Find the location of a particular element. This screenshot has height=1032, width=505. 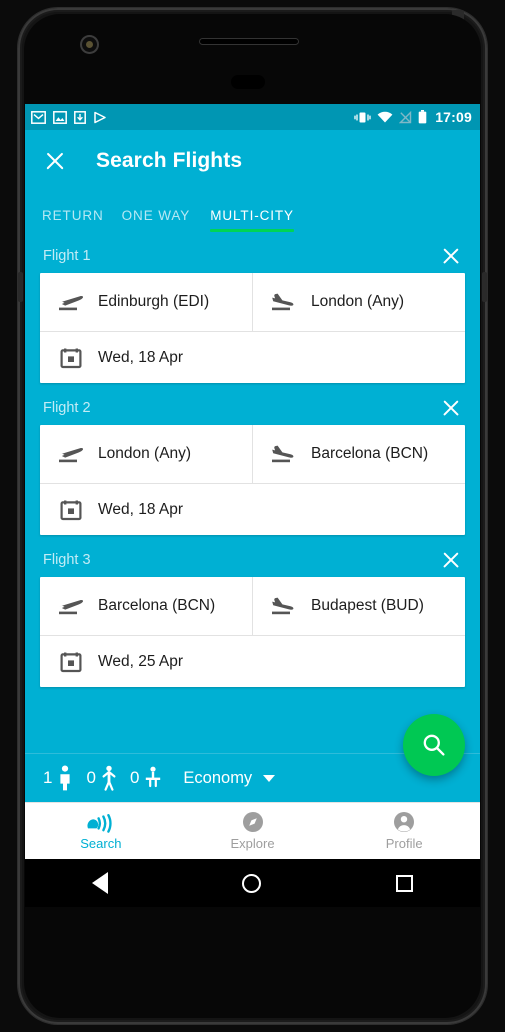

app-bar: Search Flights is located at coordinates (252, 161).